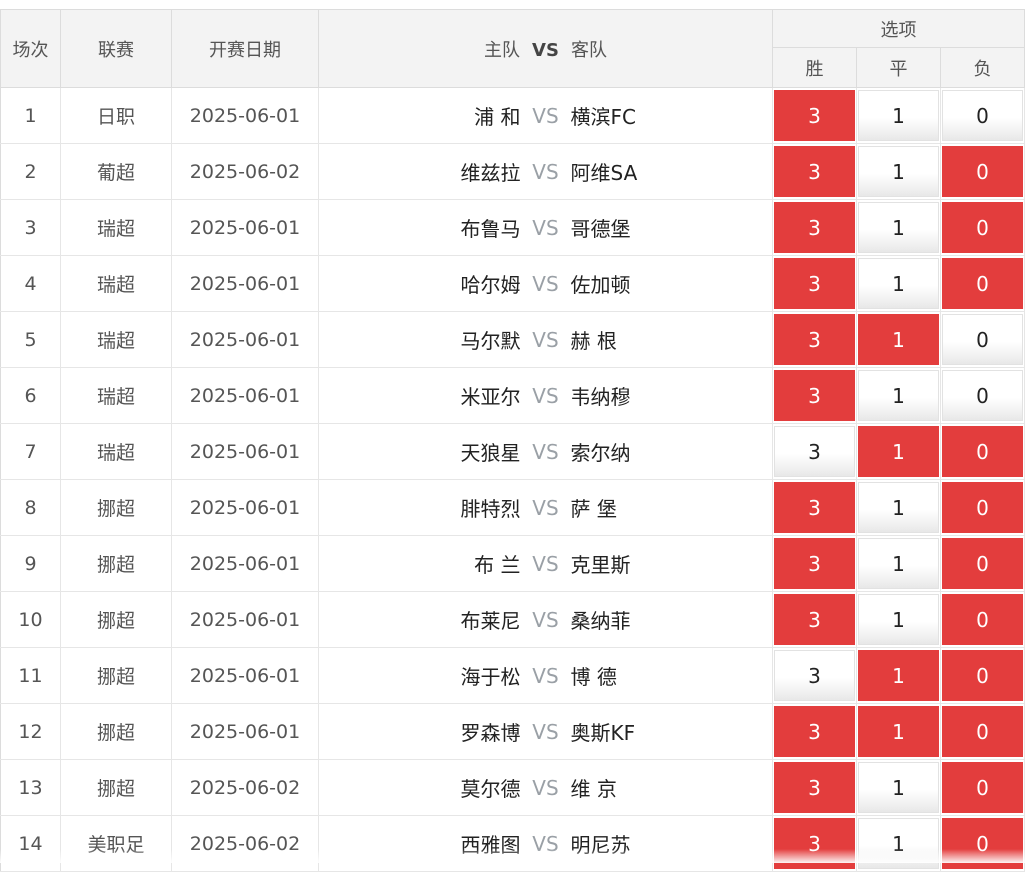 The width and height of the screenshot is (1035, 872). I want to click on home-team: 维兹拉, so click(421, 171).